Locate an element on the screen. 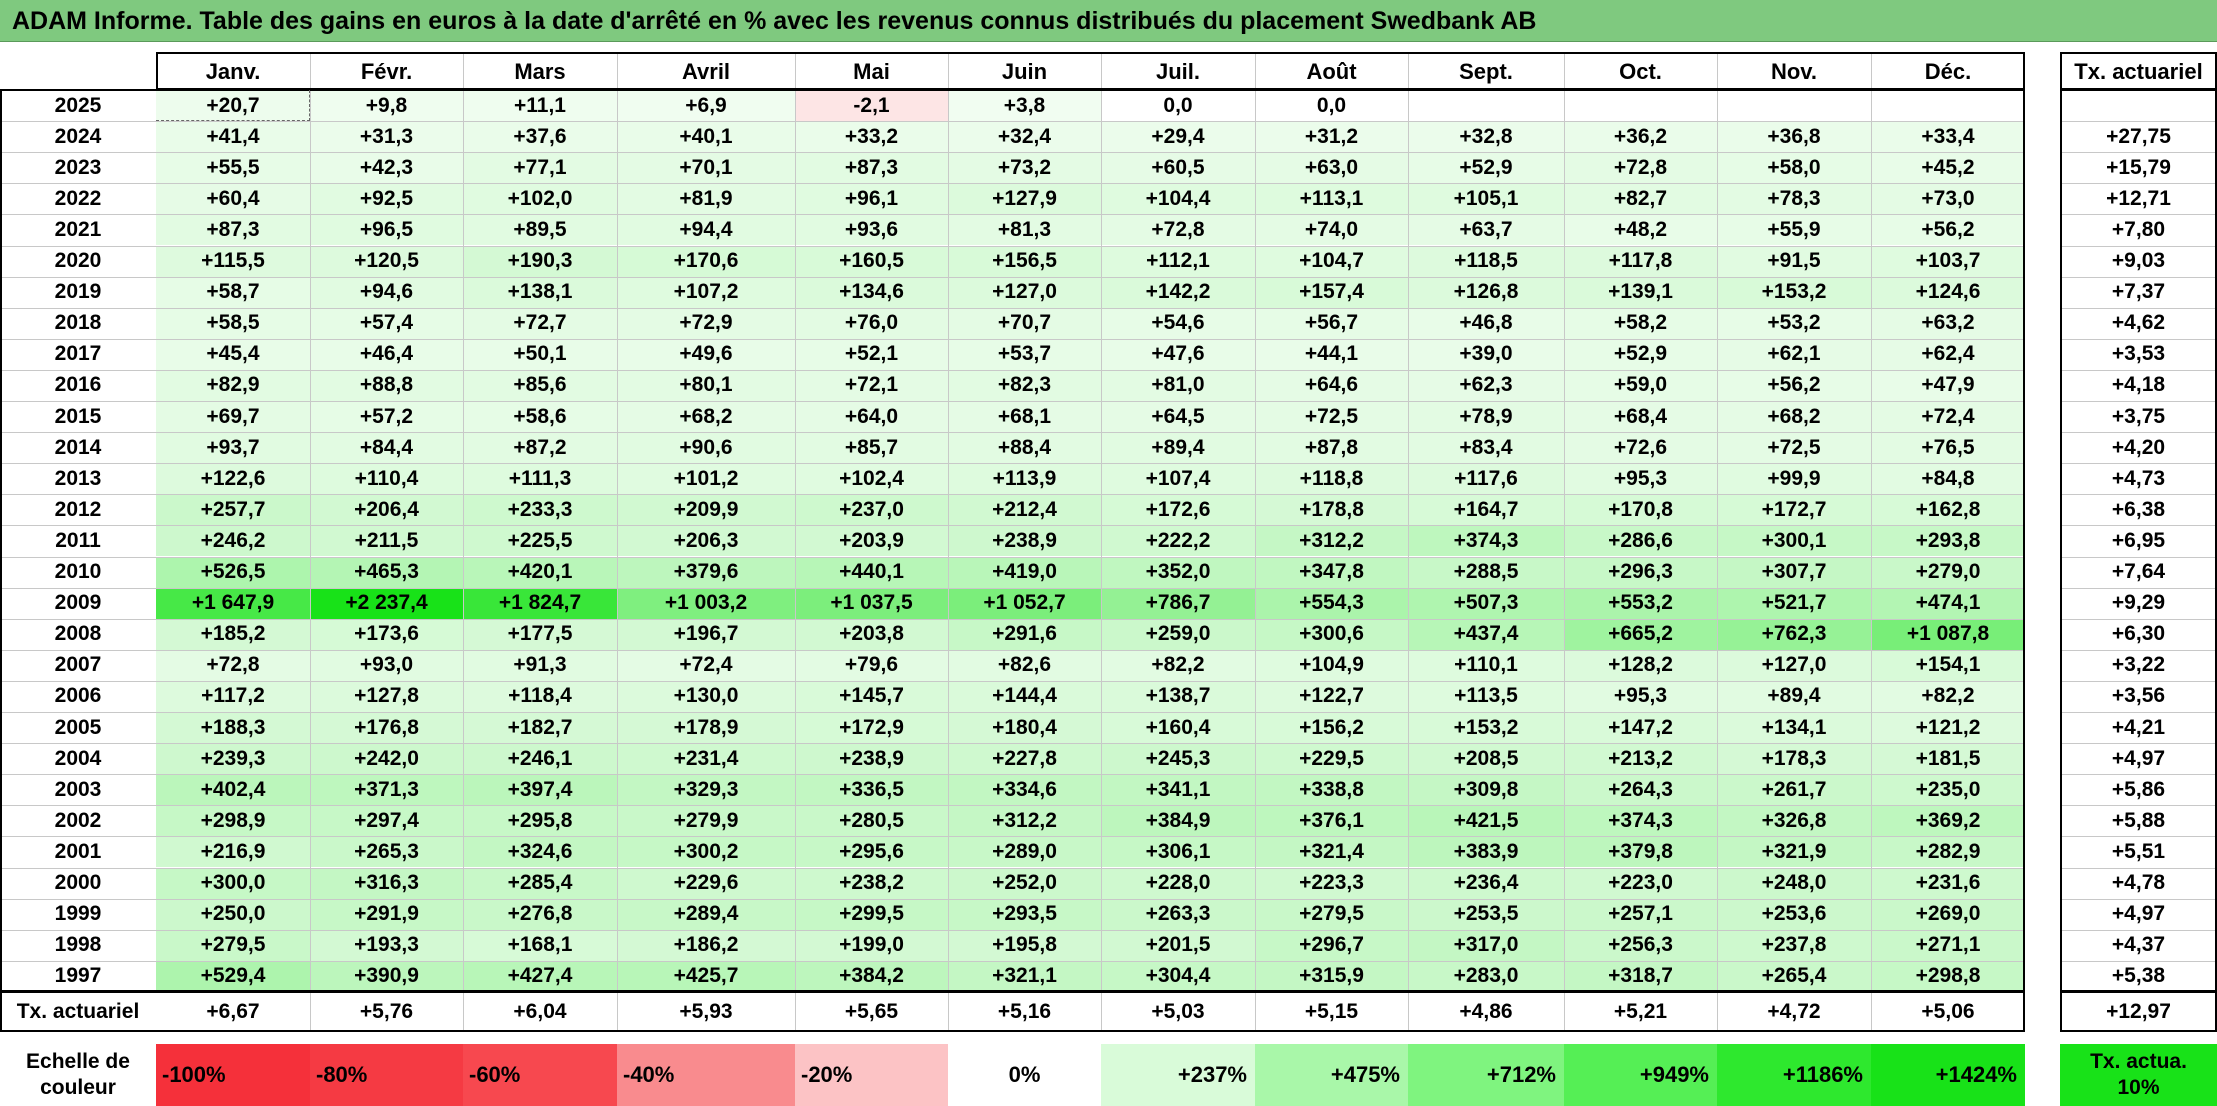 The image size is (2217, 1106). year-label: 2003 is located at coordinates (78, 789).